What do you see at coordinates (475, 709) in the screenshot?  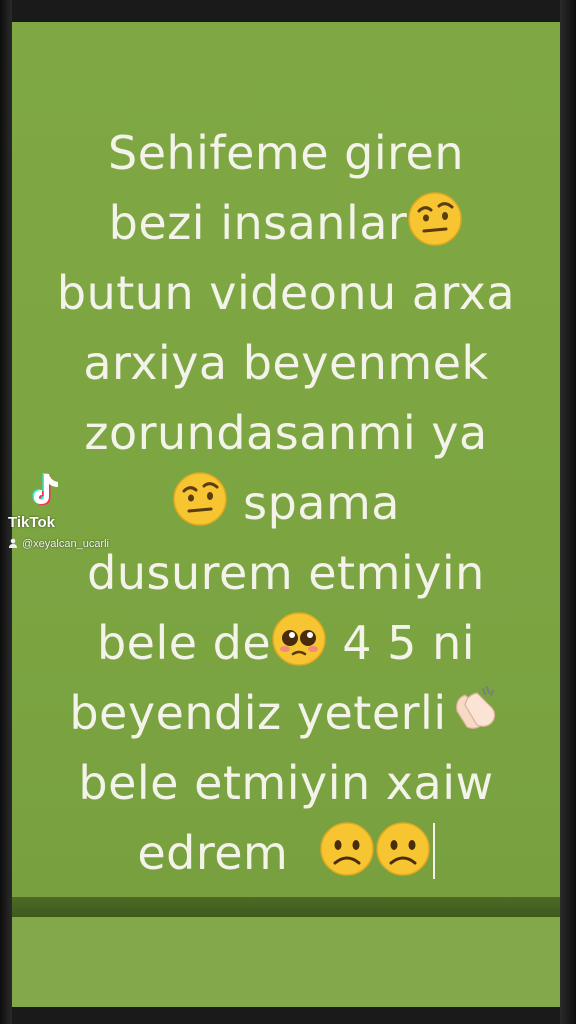 I see `clapping-hands-emoji-icon` at bounding box center [475, 709].